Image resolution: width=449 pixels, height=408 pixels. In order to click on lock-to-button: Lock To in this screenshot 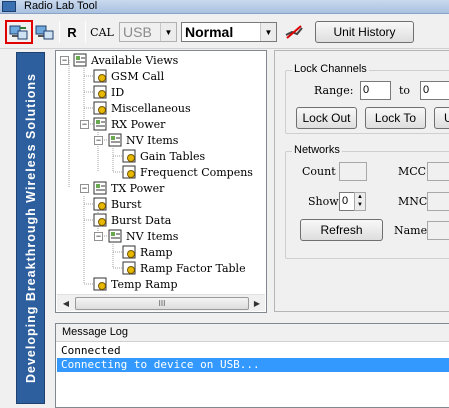, I will do `click(395, 118)`.